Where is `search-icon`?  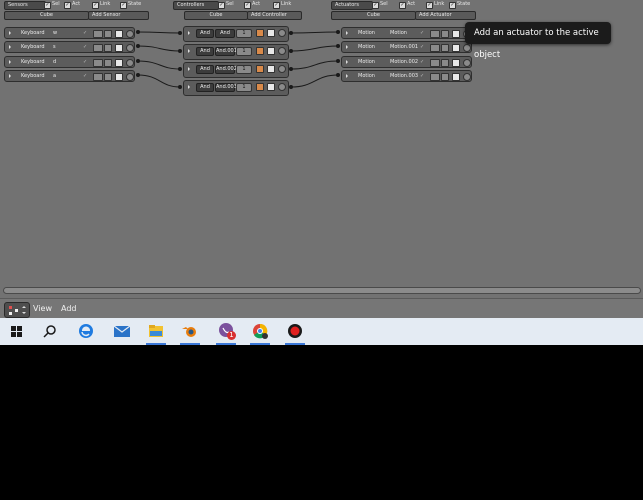 search-icon is located at coordinates (50, 331).